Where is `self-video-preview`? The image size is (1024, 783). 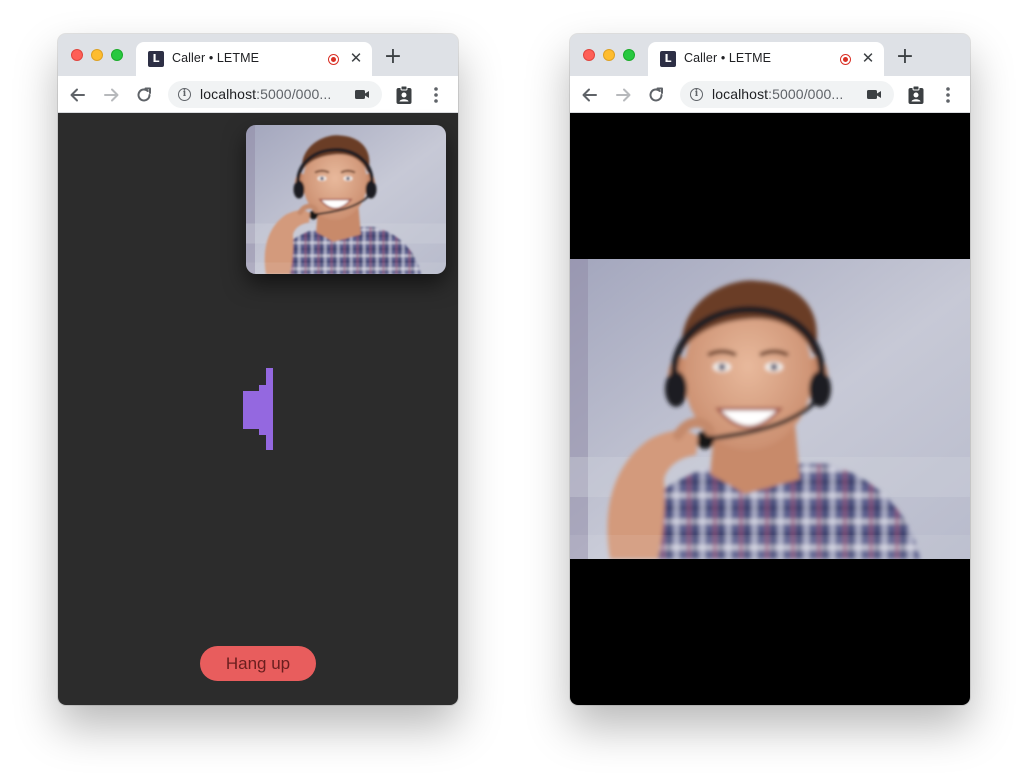
self-video-preview is located at coordinates (346, 199).